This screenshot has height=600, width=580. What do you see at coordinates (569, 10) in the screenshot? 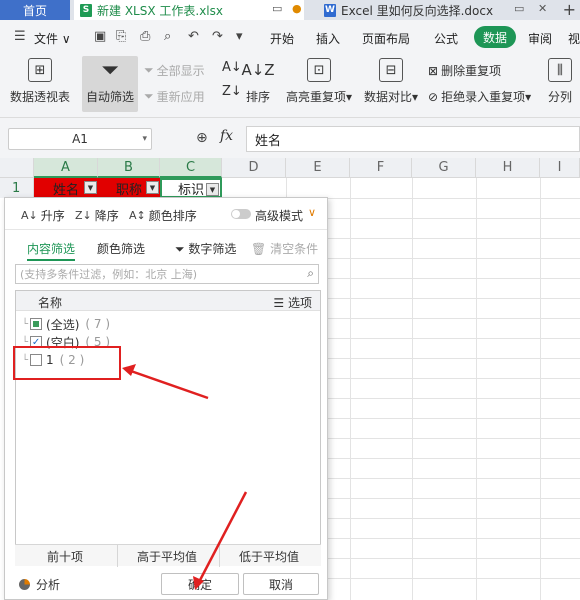
I see `new-tab-icon: +` at bounding box center [569, 10].